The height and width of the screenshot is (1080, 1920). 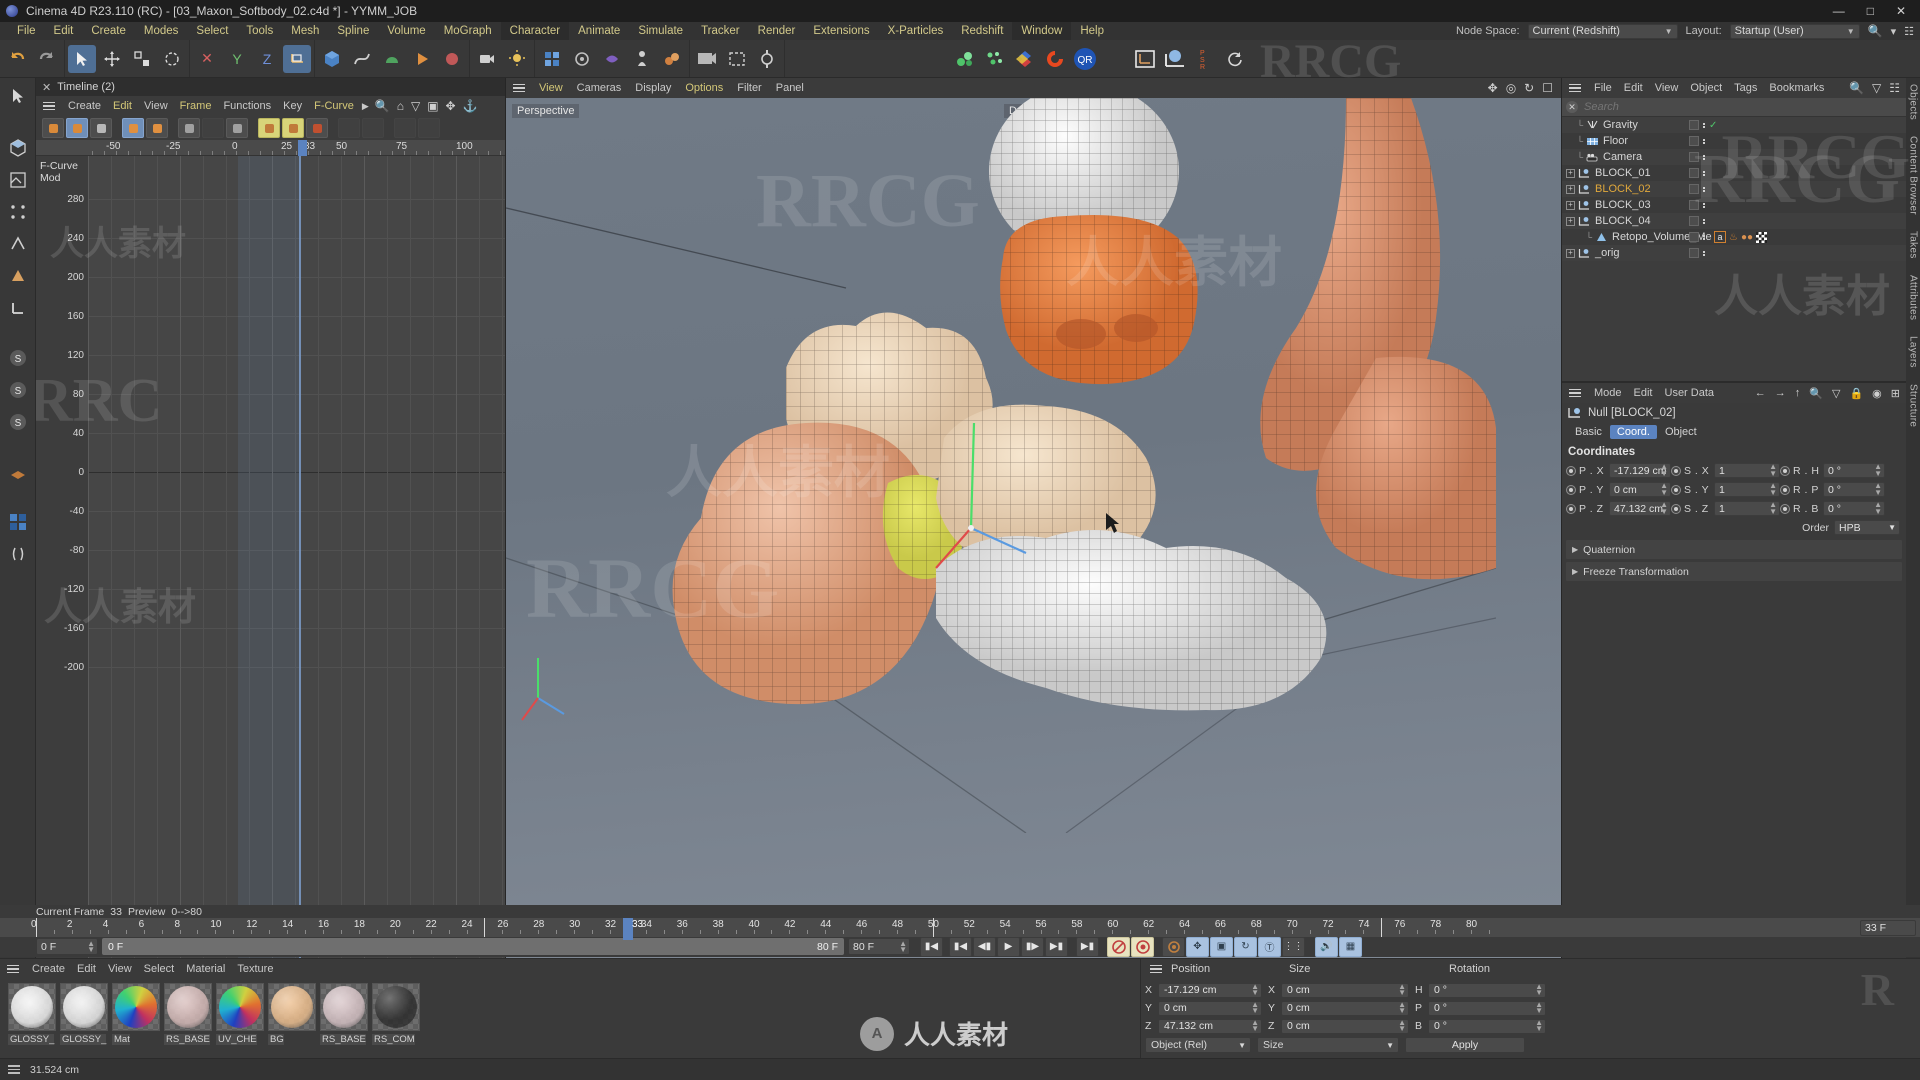 What do you see at coordinates (1785, 489) in the screenshot?
I see `rotation-radio` at bounding box center [1785, 489].